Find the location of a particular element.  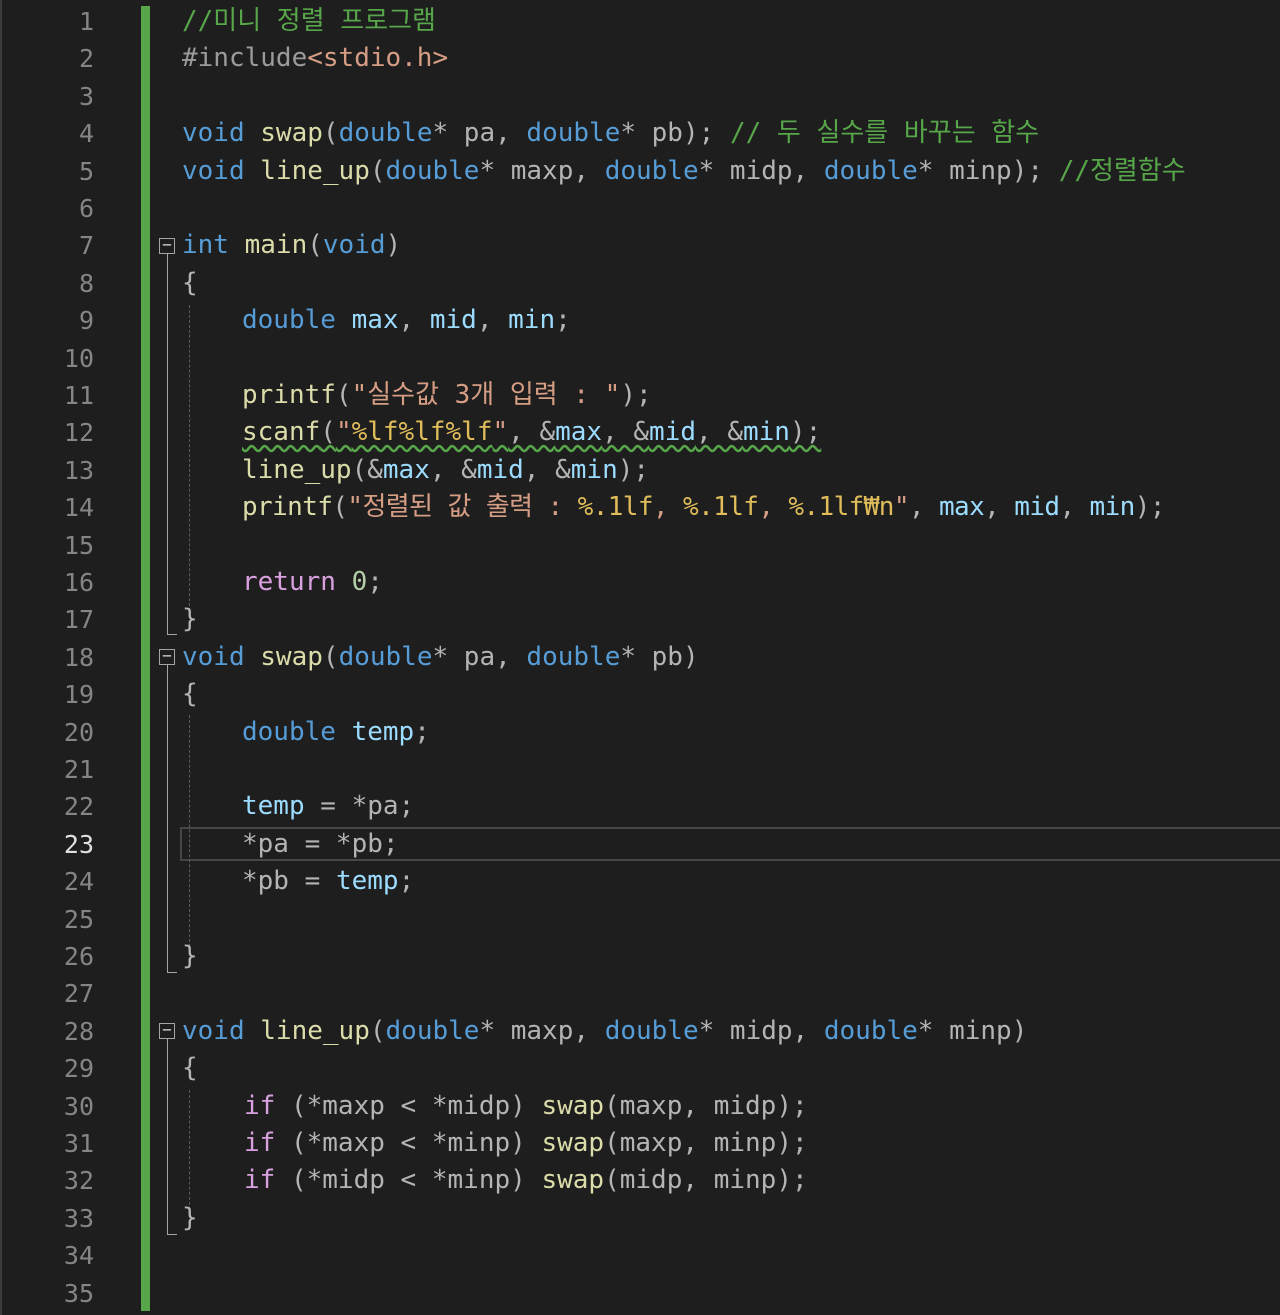

line-content: *pb = temp; is located at coordinates (328, 881).